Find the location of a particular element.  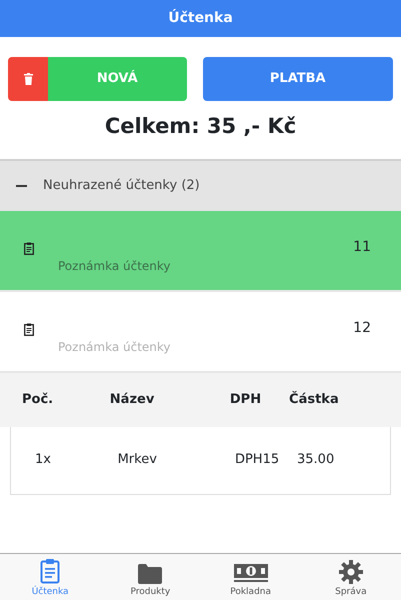

table-cell-text: 35.00 is located at coordinates (316, 460).